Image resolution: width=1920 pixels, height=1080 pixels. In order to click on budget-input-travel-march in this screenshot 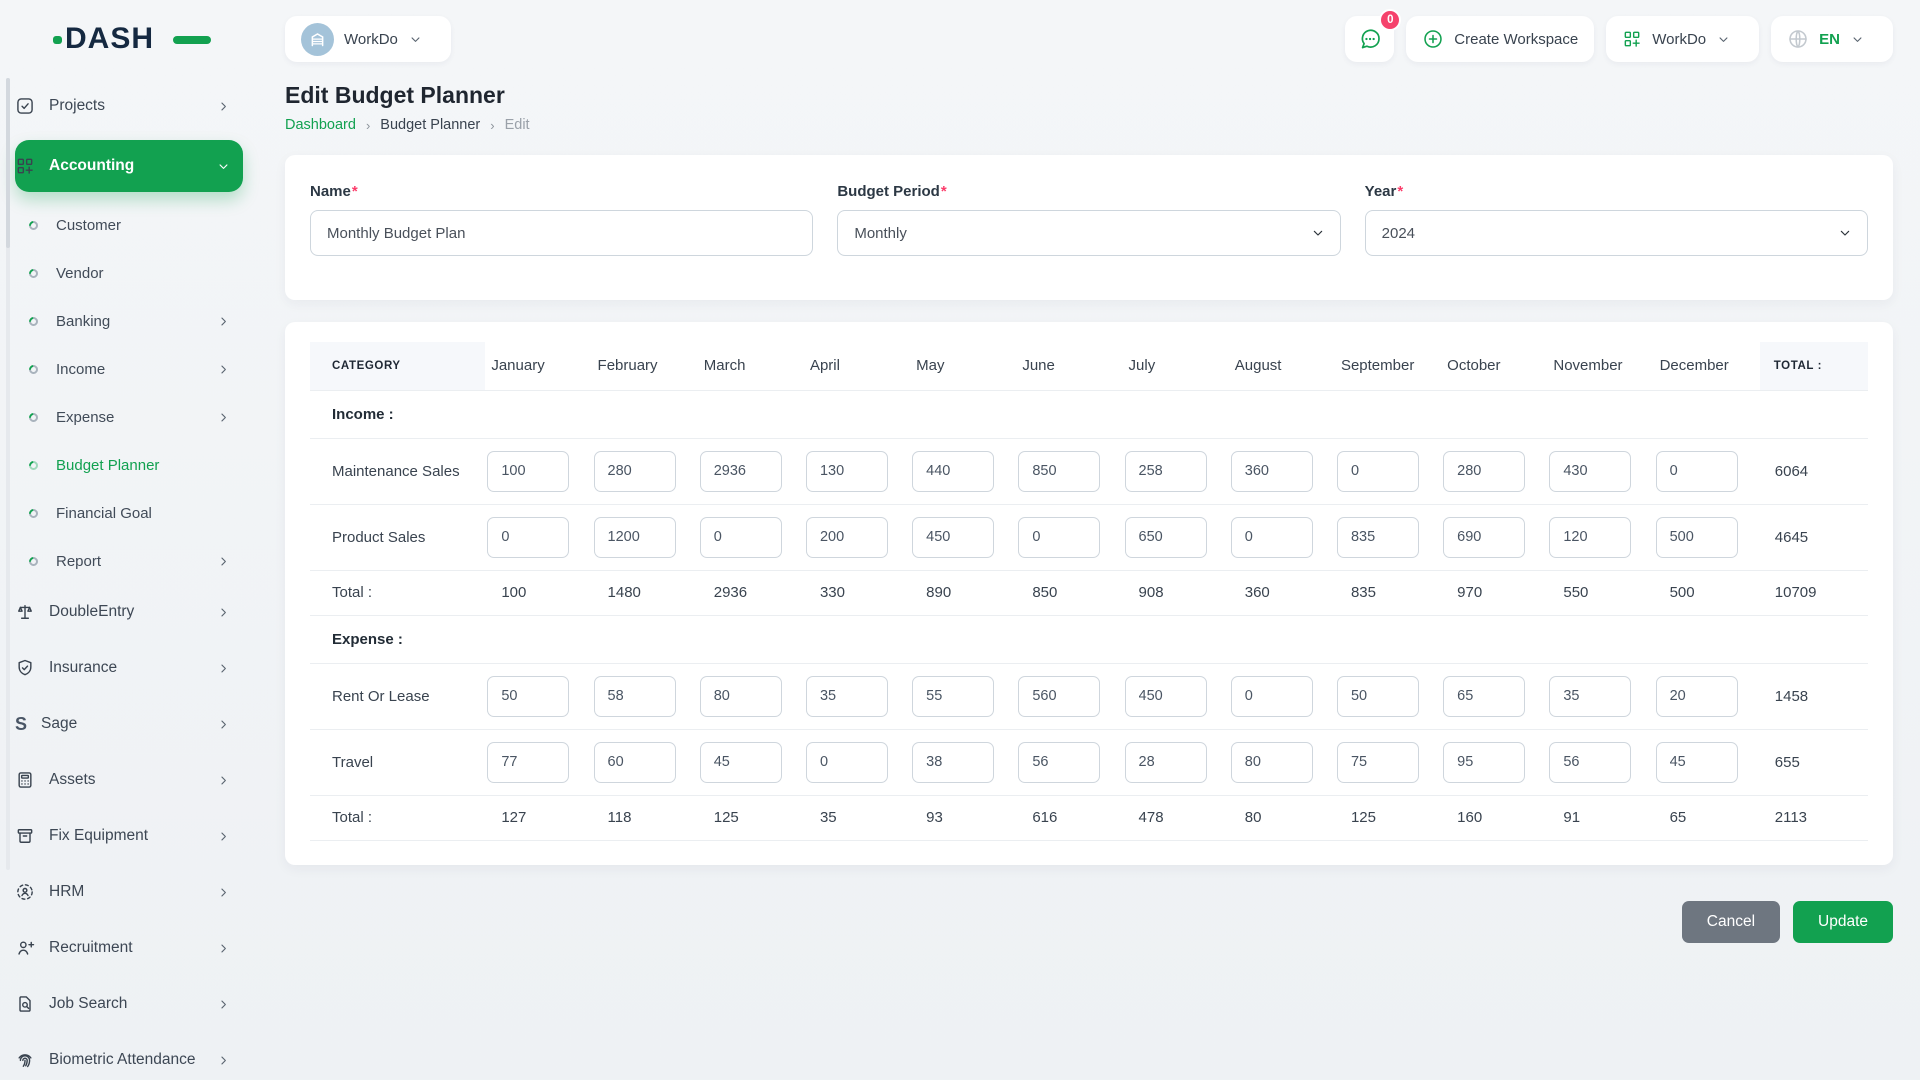, I will do `click(740, 762)`.